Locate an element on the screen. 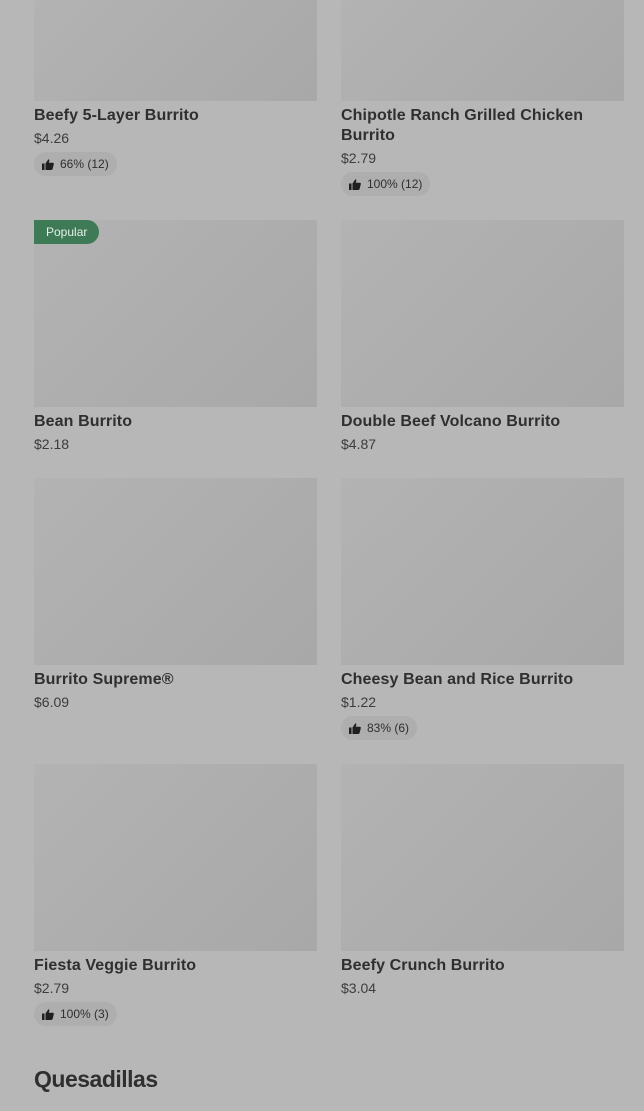 Image resolution: width=644 pixels, height=1111 pixels. item-rating: 100% (3) is located at coordinates (75, 1014).